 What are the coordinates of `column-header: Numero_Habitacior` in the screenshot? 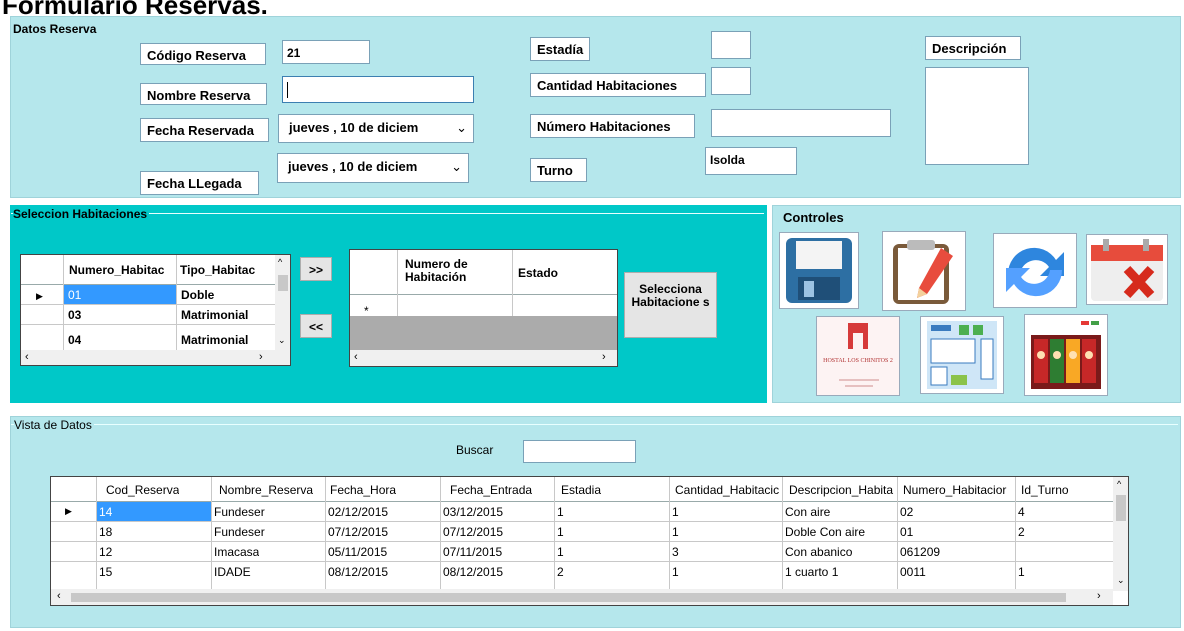 It's located at (958, 490).